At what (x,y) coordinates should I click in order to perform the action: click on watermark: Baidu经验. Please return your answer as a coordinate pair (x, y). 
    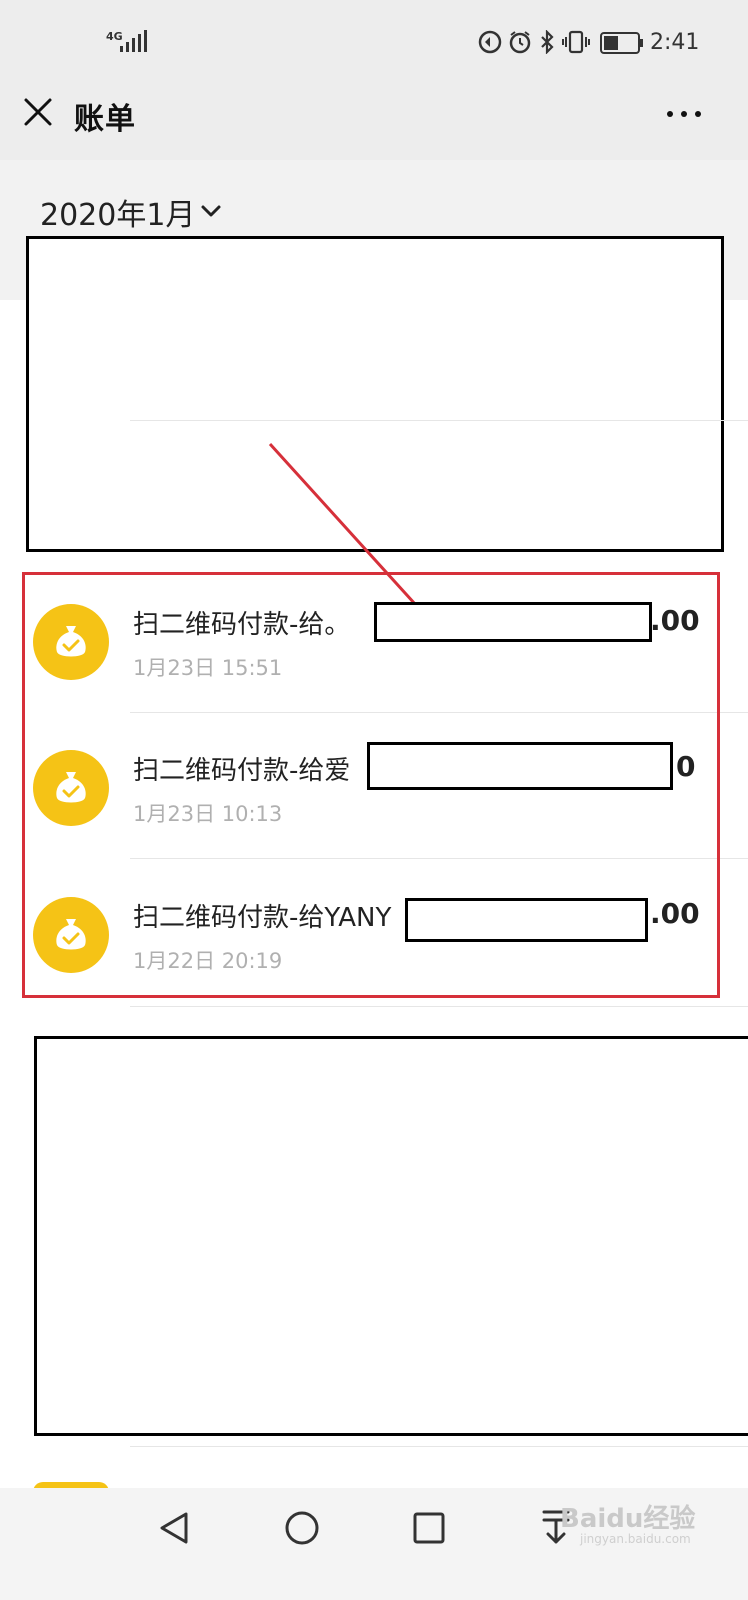
    Looking at the image, I should click on (628, 1519).